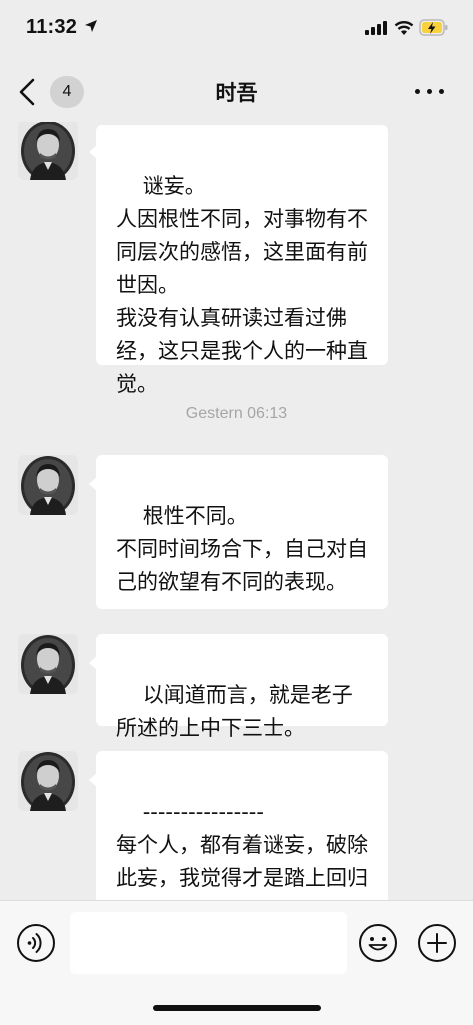 This screenshot has width=473, height=1025. Describe the element at coordinates (208, 943) in the screenshot. I see `message-input` at that location.